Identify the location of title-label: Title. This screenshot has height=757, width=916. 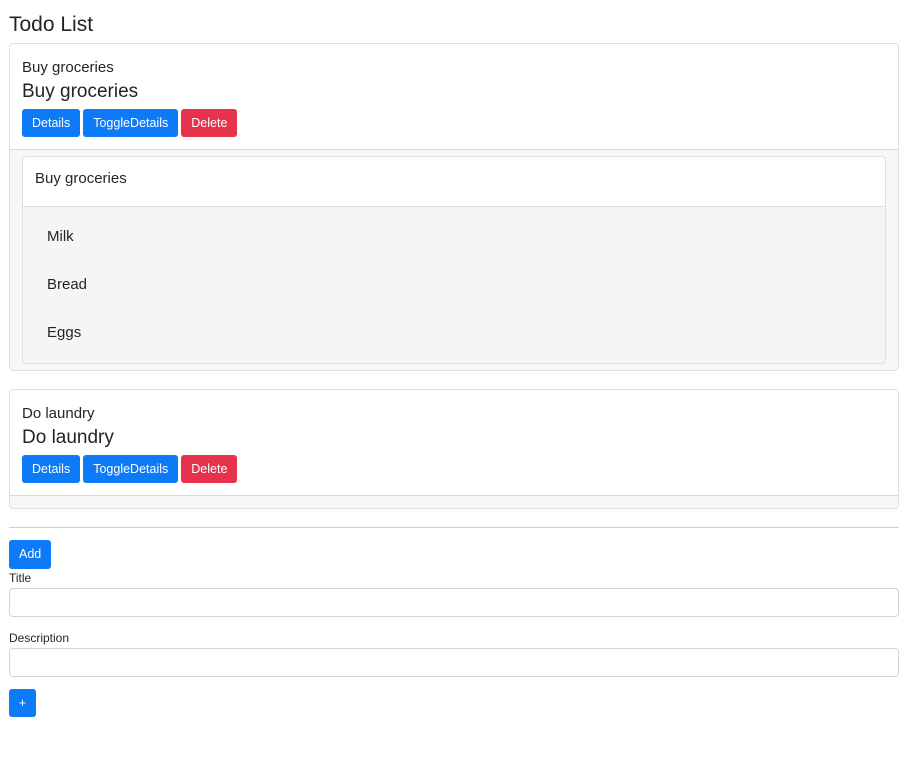
(20, 578).